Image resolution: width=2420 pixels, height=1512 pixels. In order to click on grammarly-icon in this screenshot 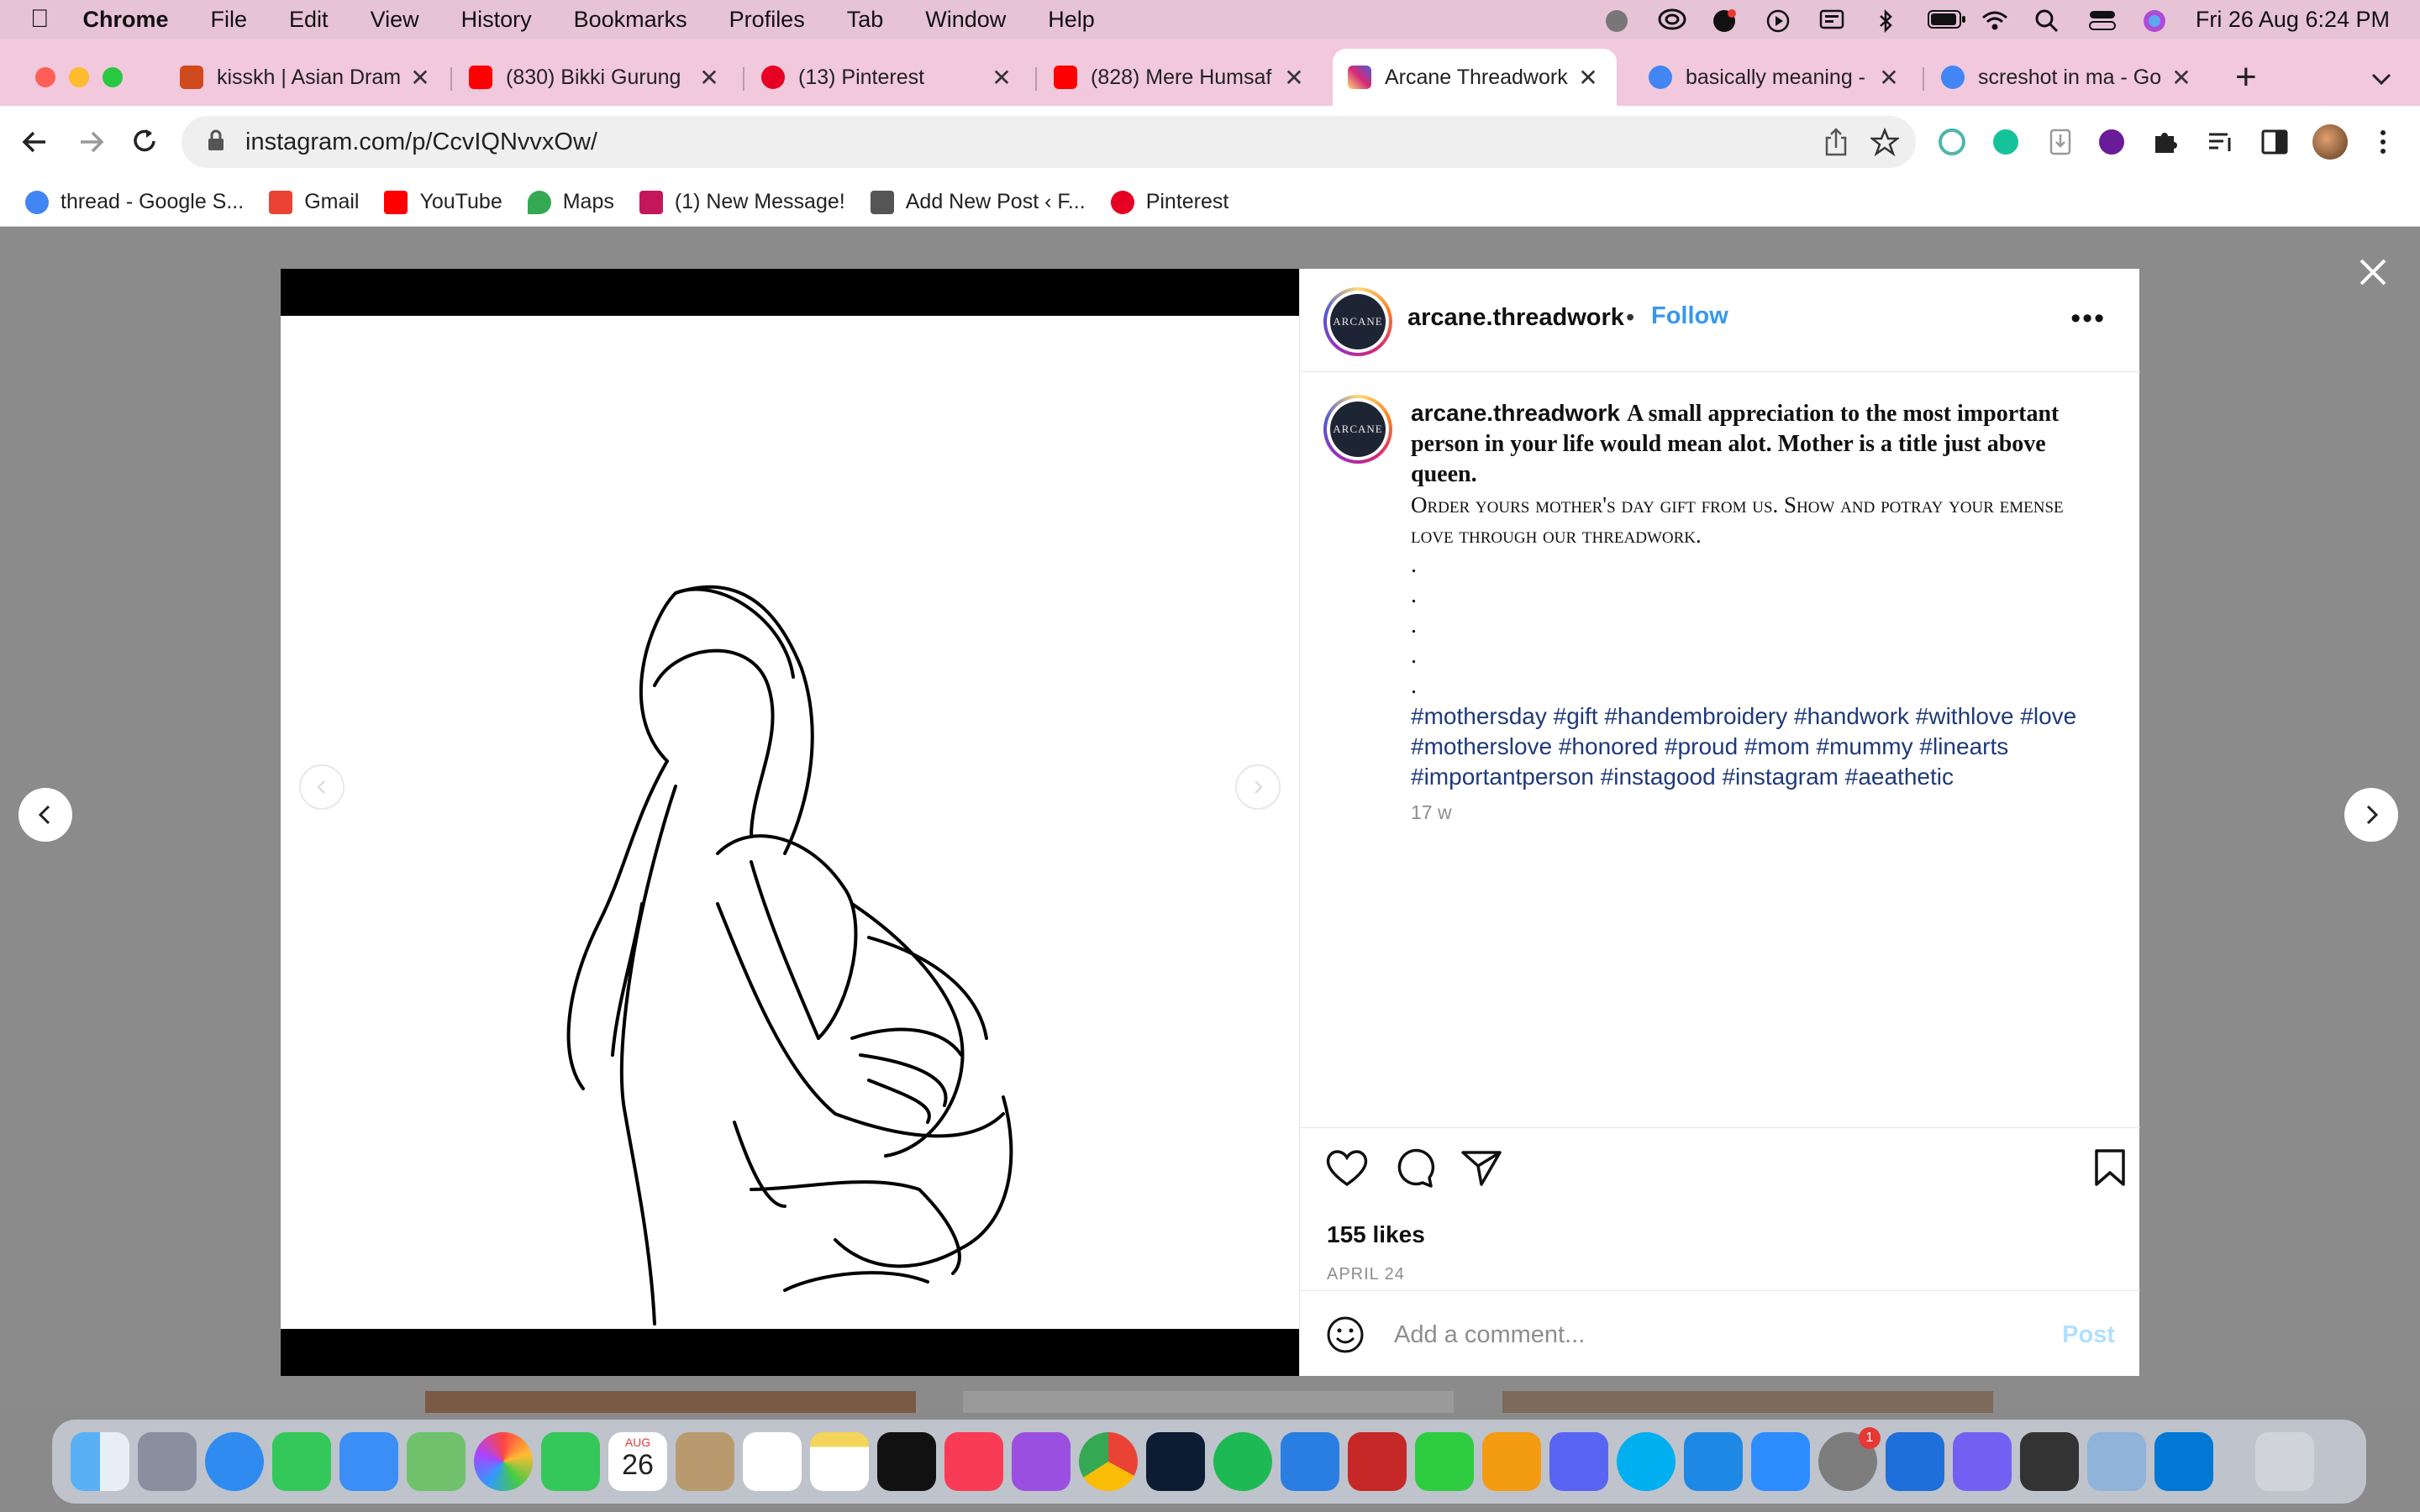, I will do `click(2005, 144)`.